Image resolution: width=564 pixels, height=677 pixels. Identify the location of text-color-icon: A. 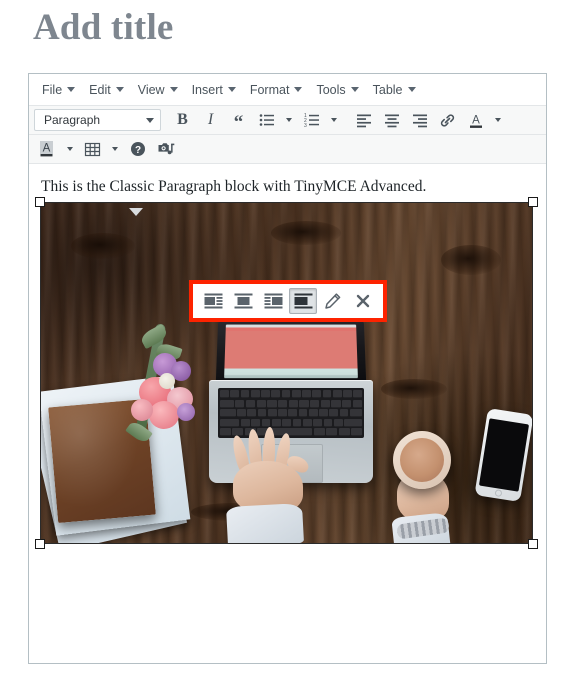
(475, 121).